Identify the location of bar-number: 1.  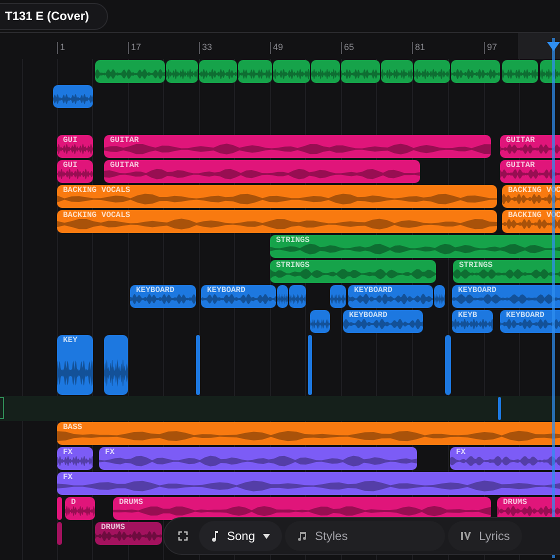
(63, 47).